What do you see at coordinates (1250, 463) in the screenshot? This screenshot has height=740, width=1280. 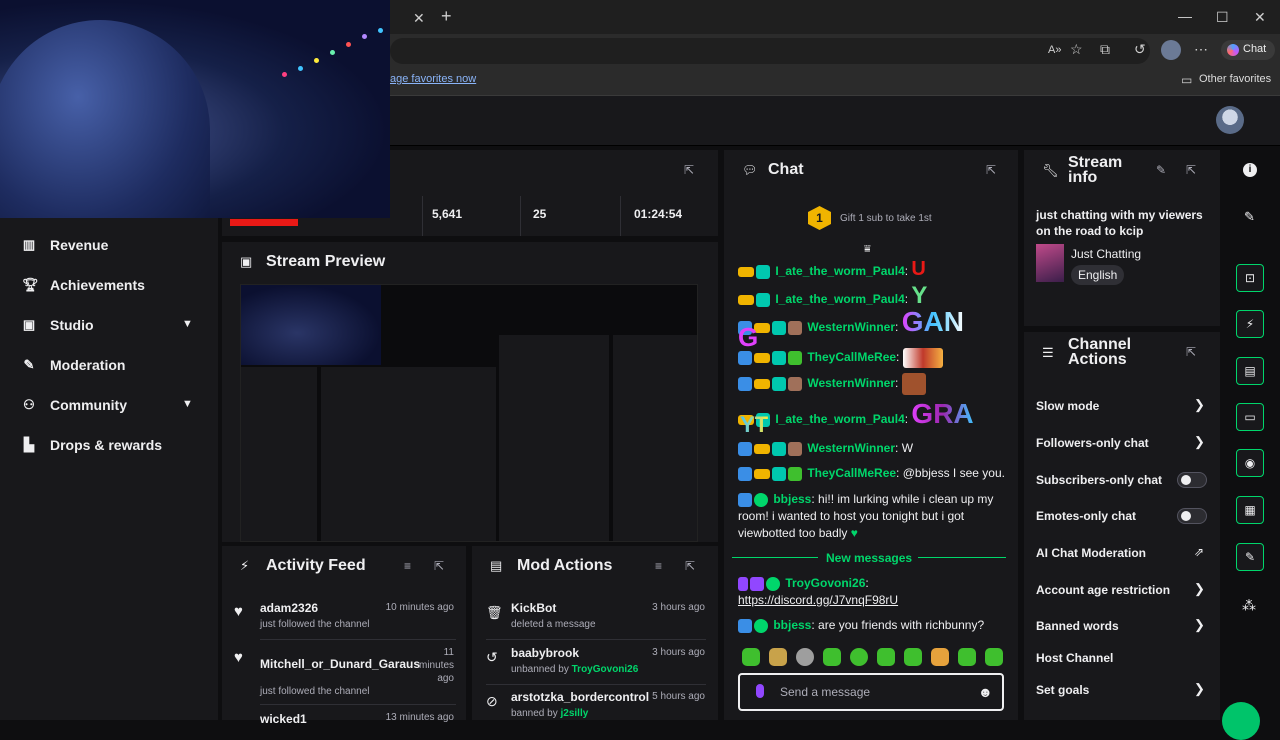 I see `broadcast-icon: ◉` at bounding box center [1250, 463].